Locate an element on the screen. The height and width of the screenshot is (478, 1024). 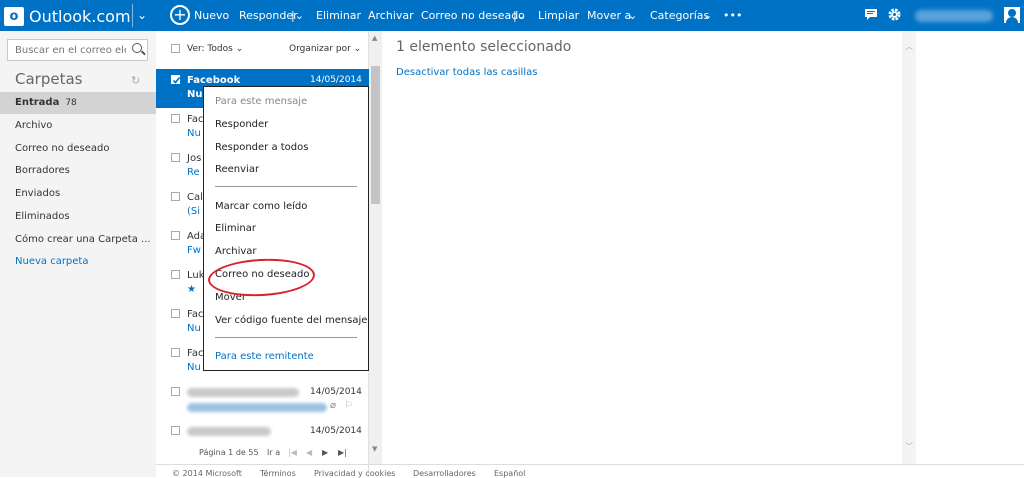
view-filter-label: Ver: Todos is located at coordinates (210, 49).